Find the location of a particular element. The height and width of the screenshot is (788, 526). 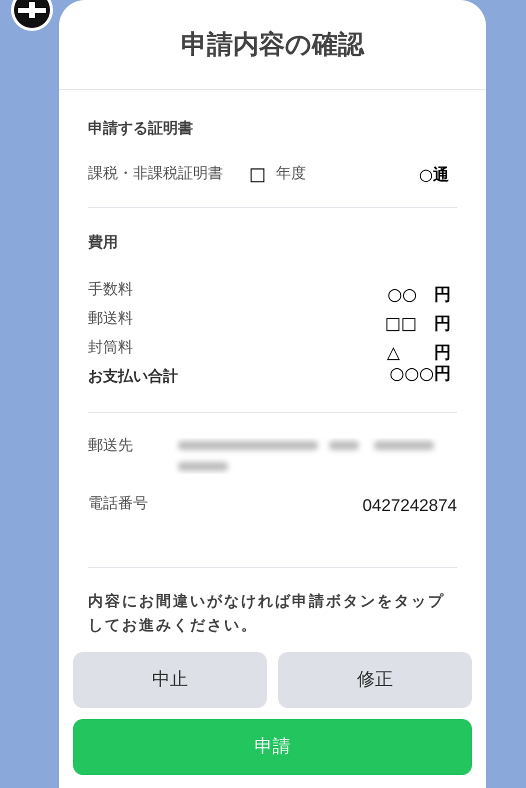

field-label: 郵送先 is located at coordinates (111, 446).